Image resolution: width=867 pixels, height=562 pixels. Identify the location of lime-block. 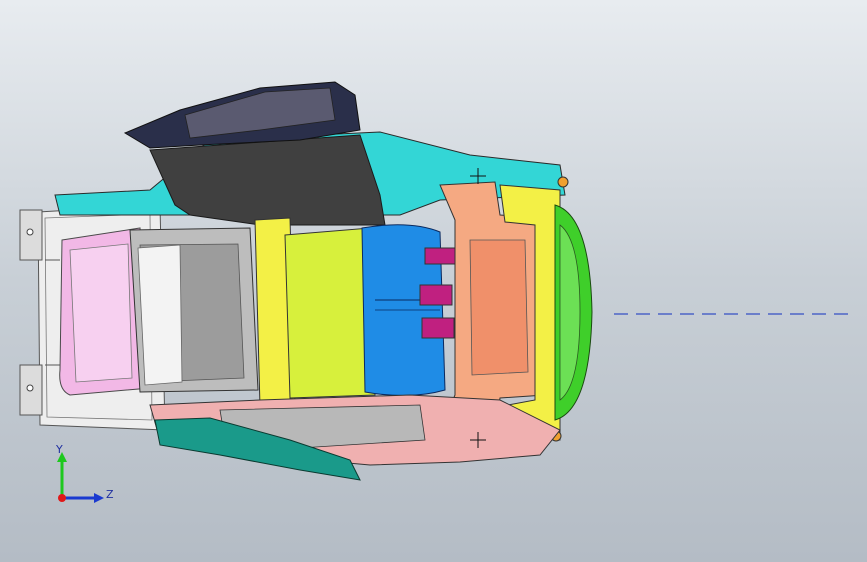
(330, 313).